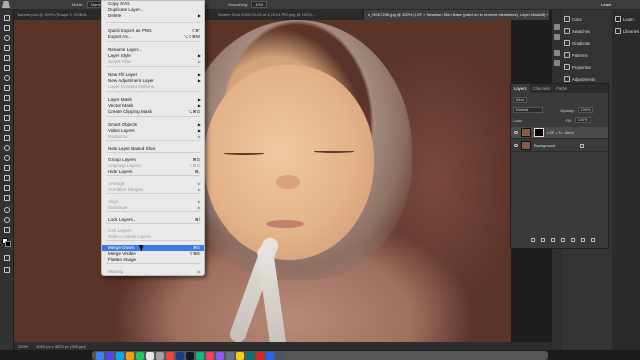 This screenshot has width=640, height=360. What do you see at coordinates (7, 68) in the screenshot?
I see `frame-tool-icon` at bounding box center [7, 68].